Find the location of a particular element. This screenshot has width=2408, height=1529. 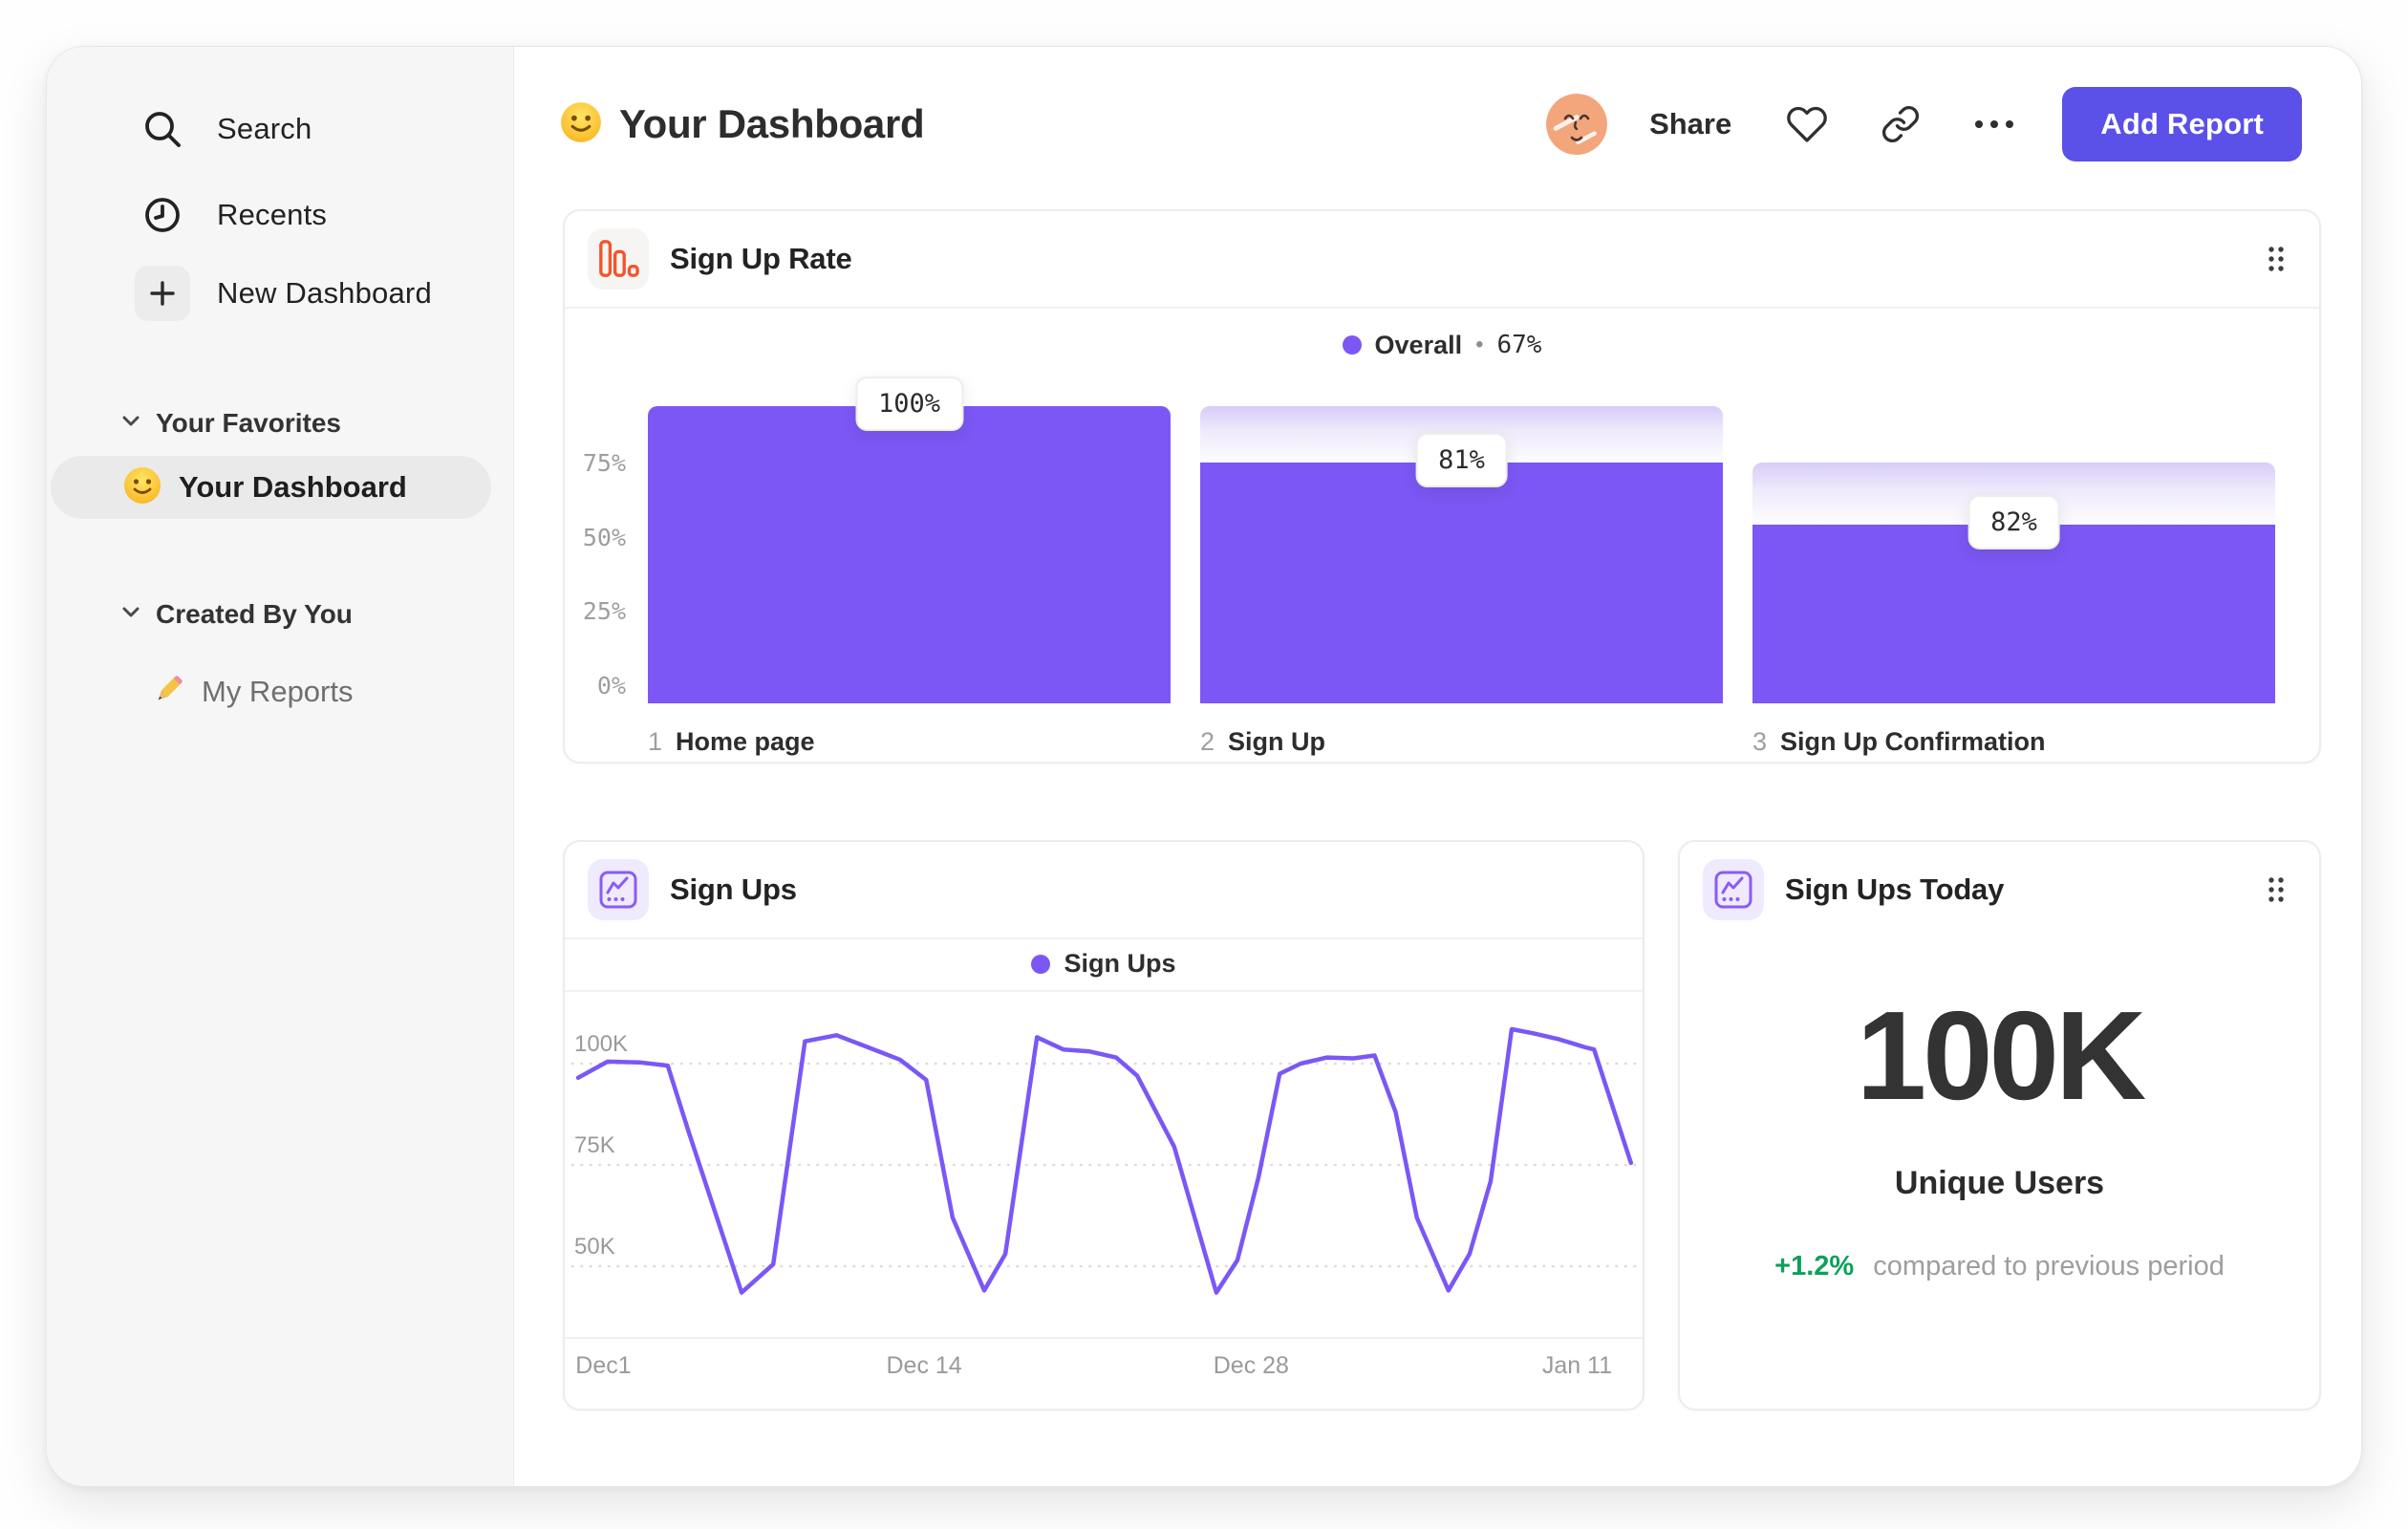

line-chart-svg is located at coordinates (1106, 1160).